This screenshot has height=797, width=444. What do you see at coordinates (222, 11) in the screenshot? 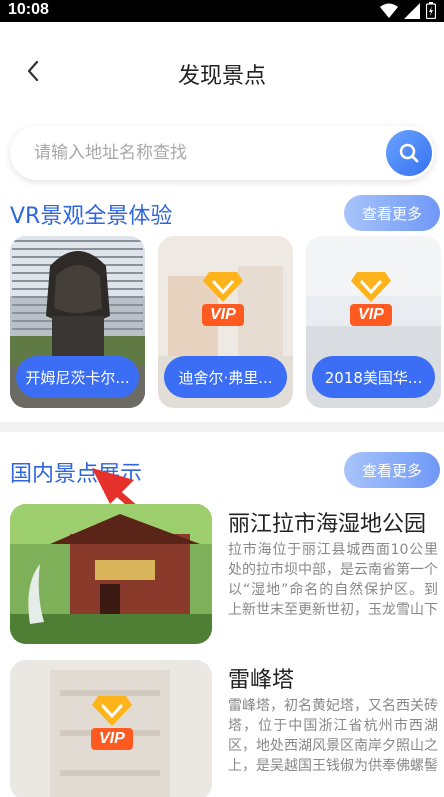
I see `status-bar: 10:08` at bounding box center [222, 11].